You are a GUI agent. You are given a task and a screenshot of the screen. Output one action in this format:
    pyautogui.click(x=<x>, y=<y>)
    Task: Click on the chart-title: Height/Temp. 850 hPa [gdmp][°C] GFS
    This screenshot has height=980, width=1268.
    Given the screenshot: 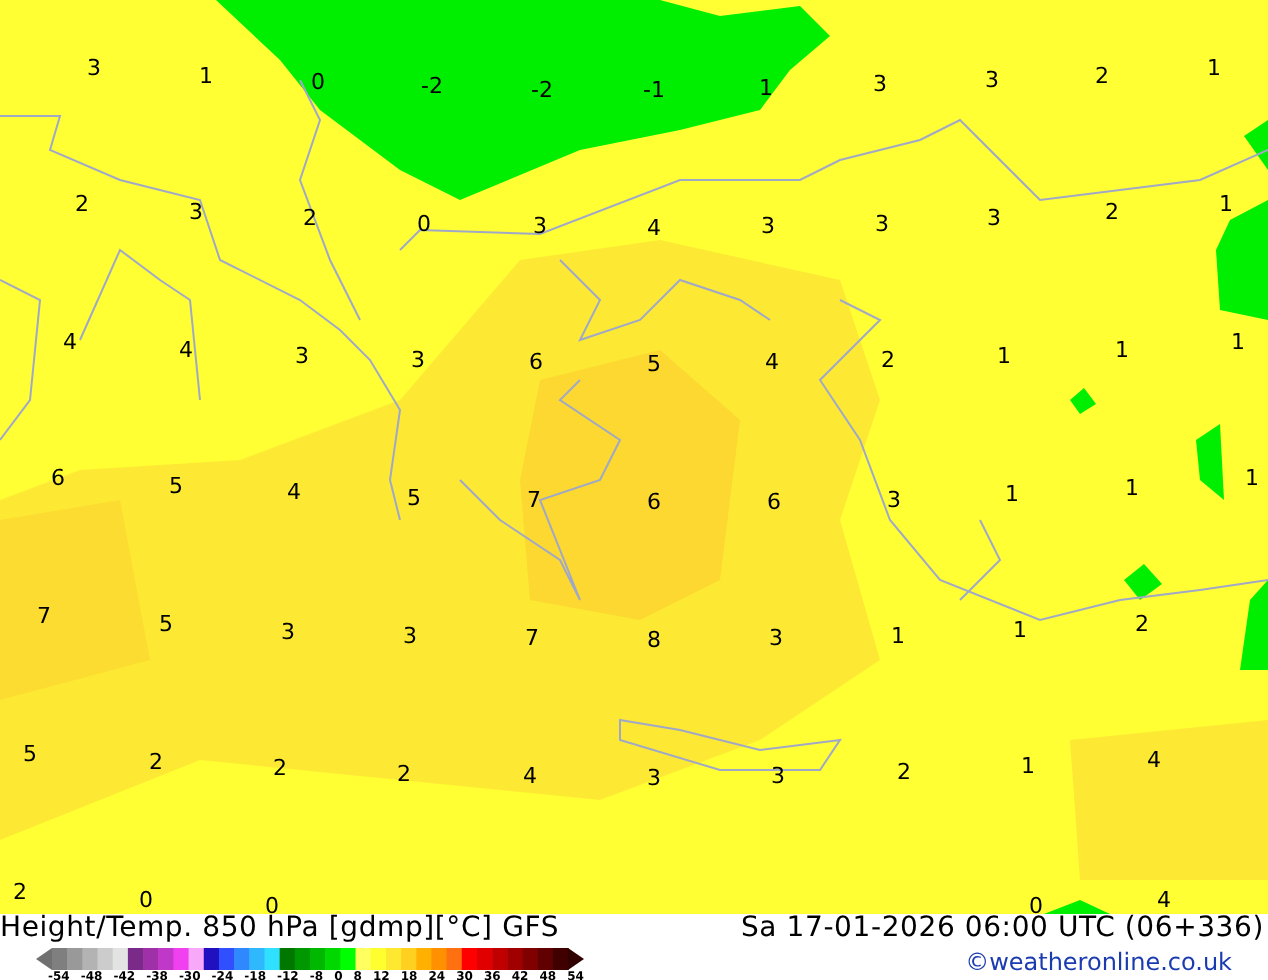 What is the action you would take?
    pyautogui.click(x=281, y=929)
    